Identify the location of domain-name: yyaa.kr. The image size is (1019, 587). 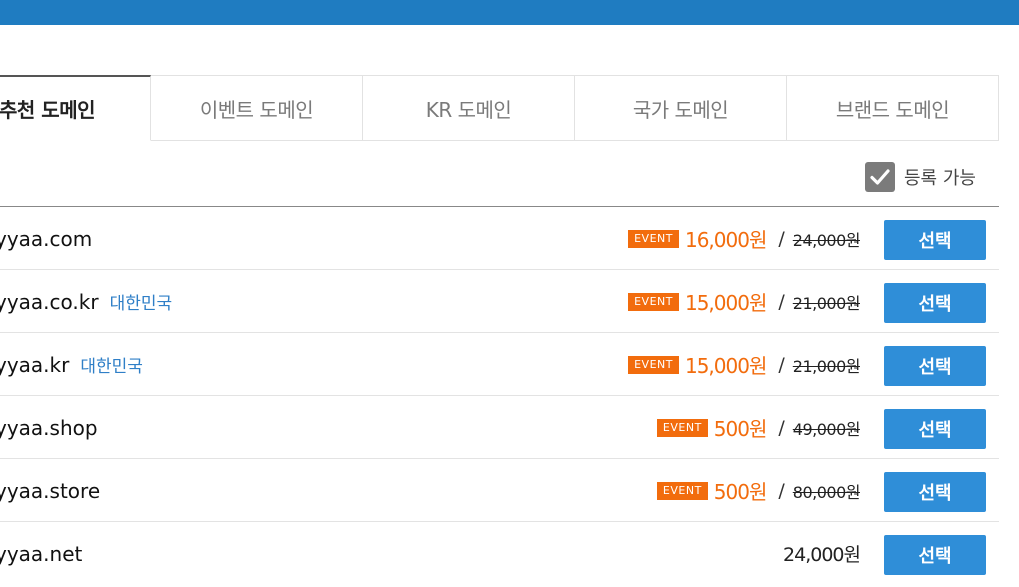
(35, 364).